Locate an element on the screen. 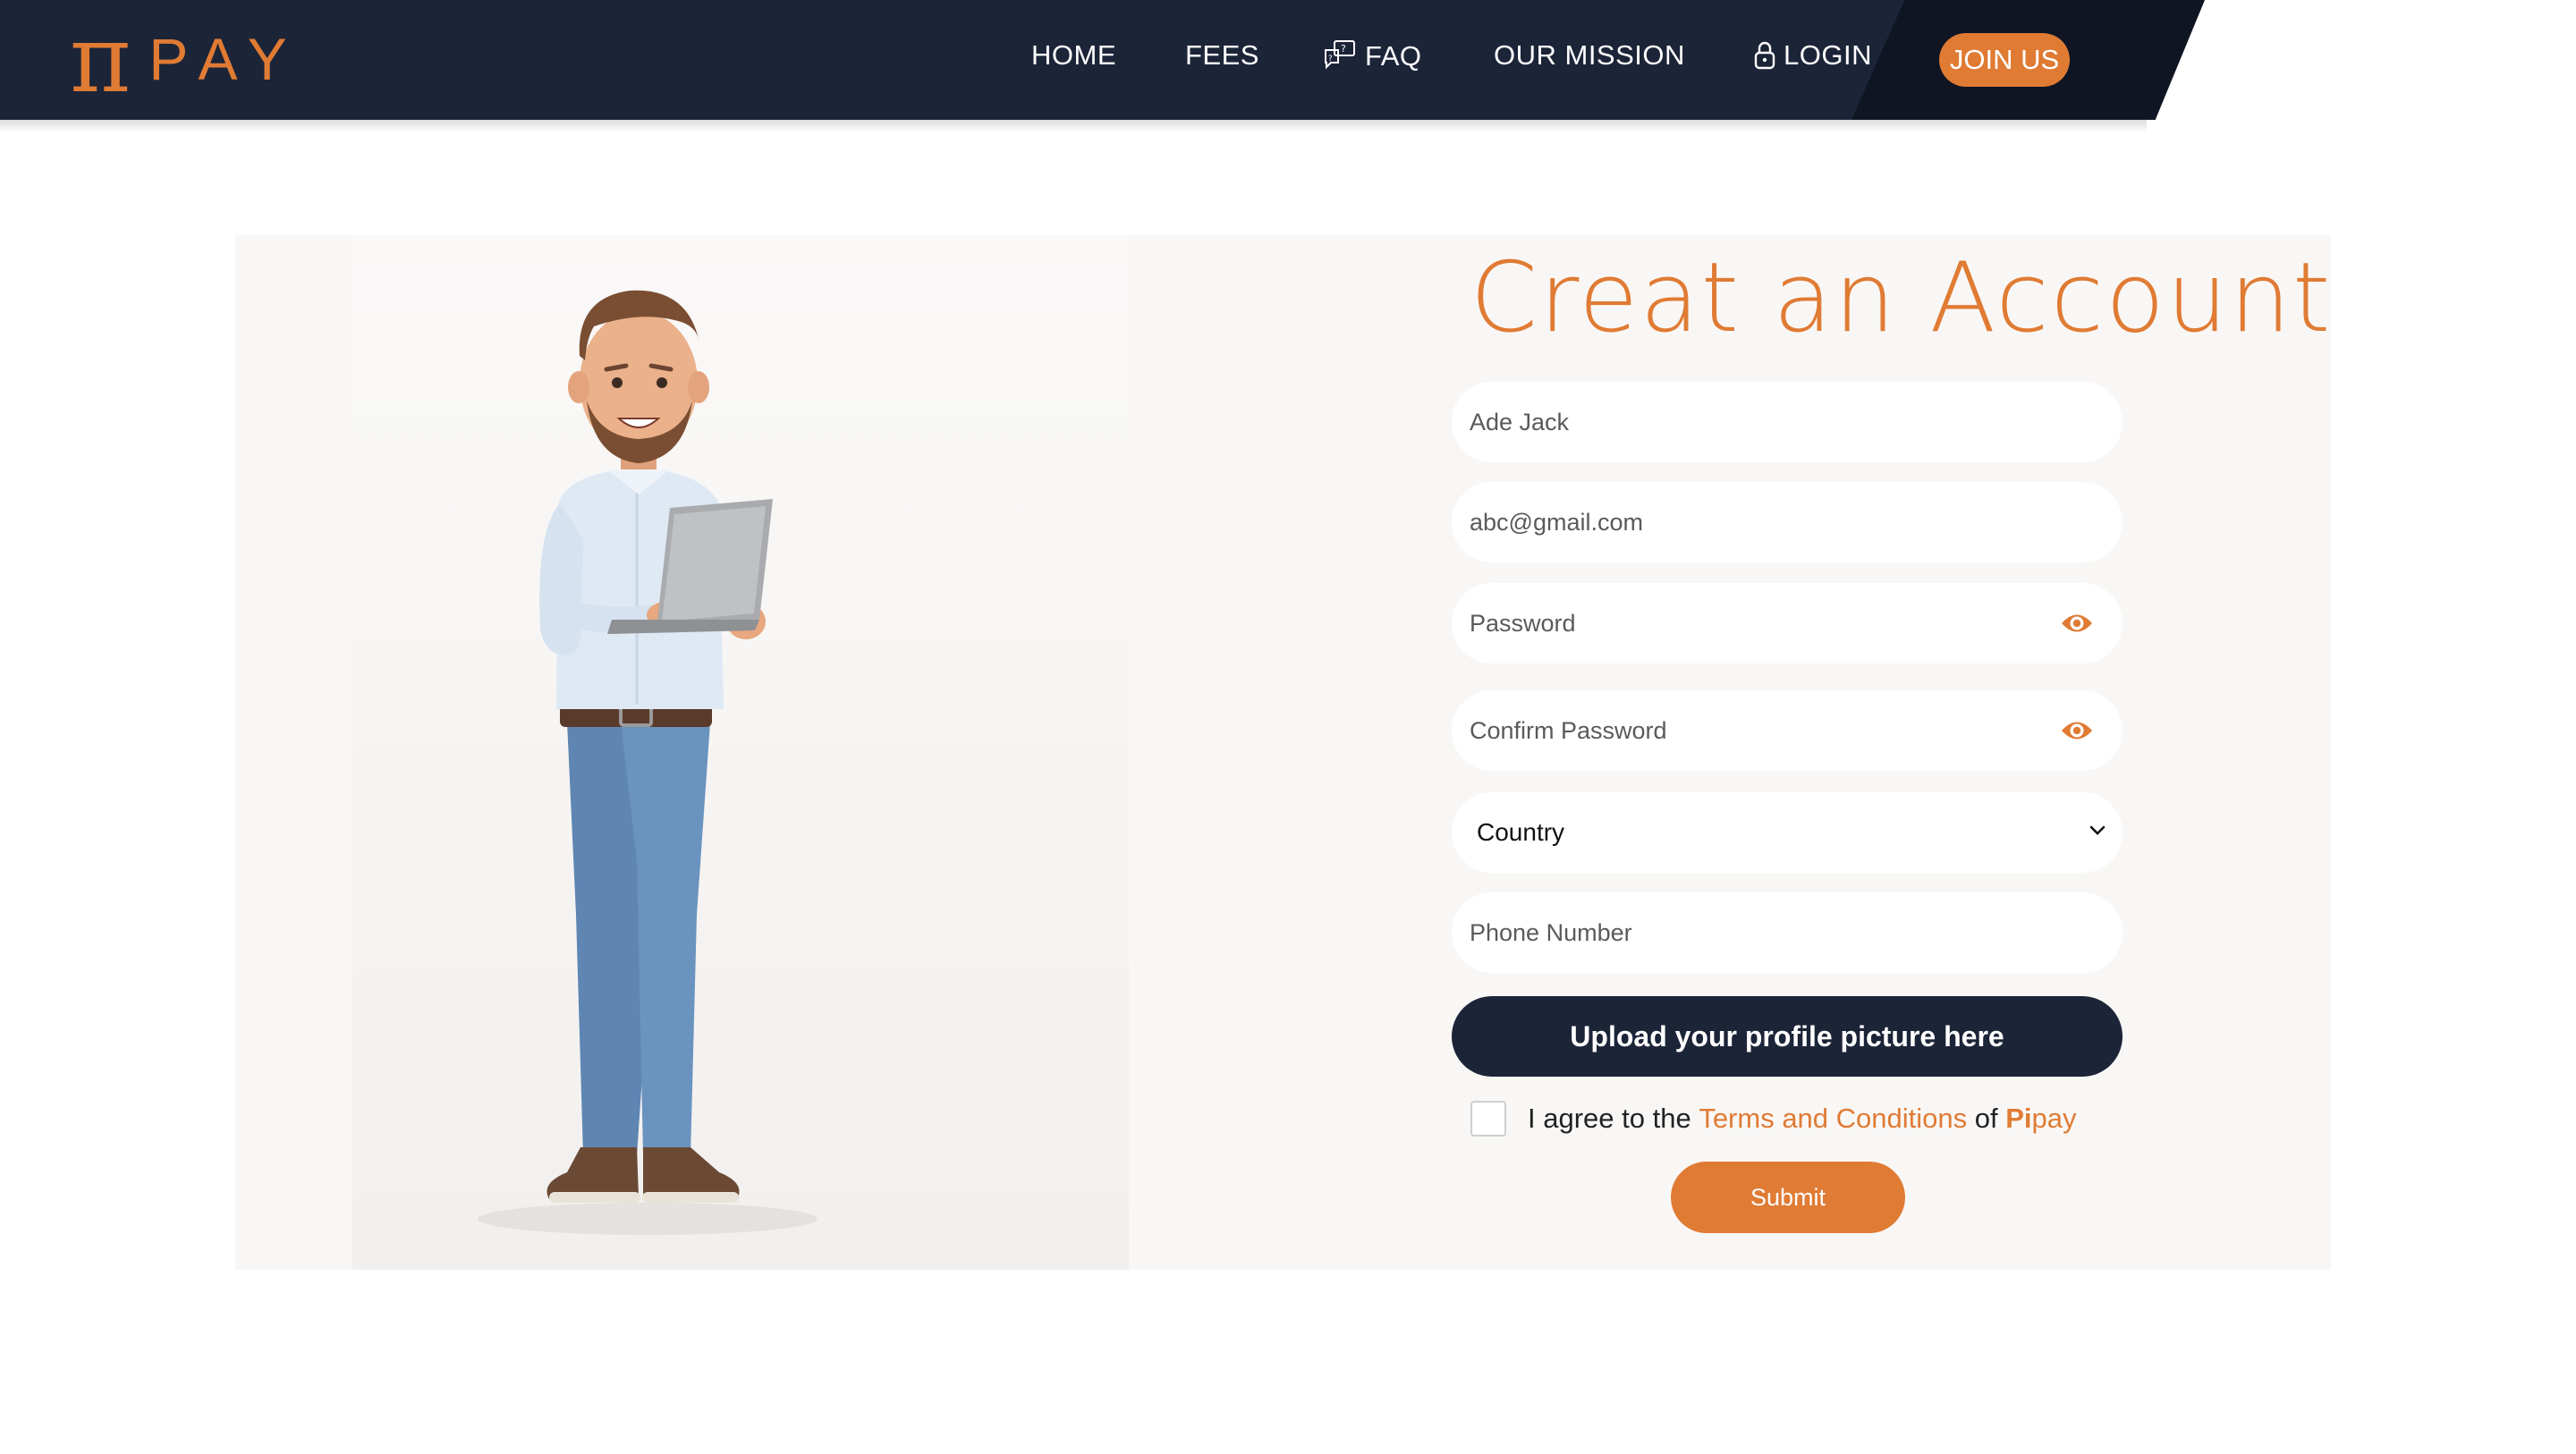  email-value: abc@gmail.com is located at coordinates (1556, 522).